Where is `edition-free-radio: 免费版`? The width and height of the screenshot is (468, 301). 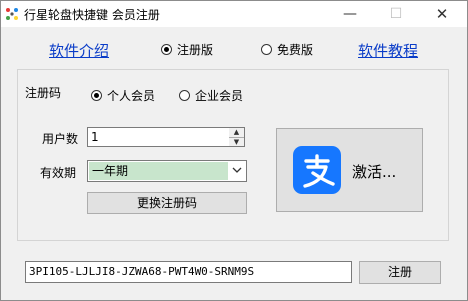
edition-free-radio: 免费版 is located at coordinates (287, 49).